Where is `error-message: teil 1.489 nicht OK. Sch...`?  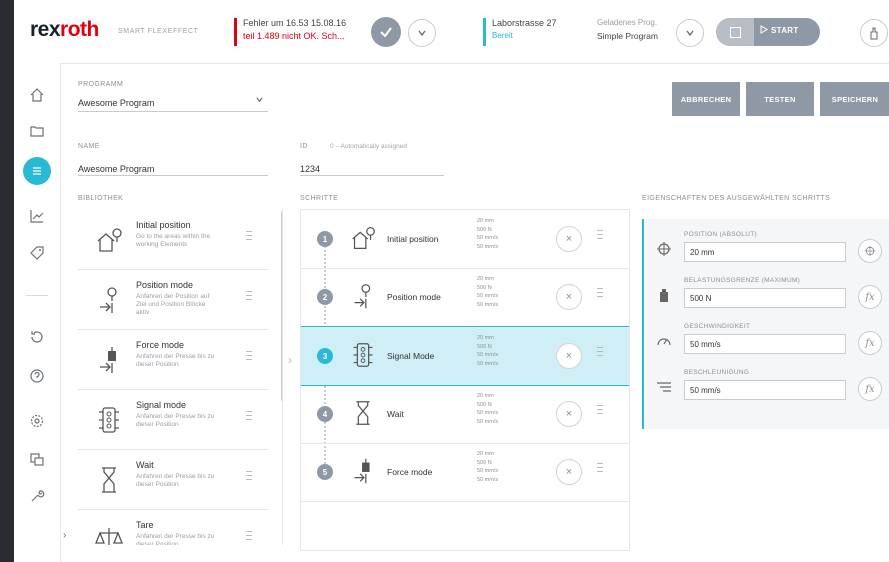 error-message: teil 1.489 nicht OK. Sch... is located at coordinates (294, 36).